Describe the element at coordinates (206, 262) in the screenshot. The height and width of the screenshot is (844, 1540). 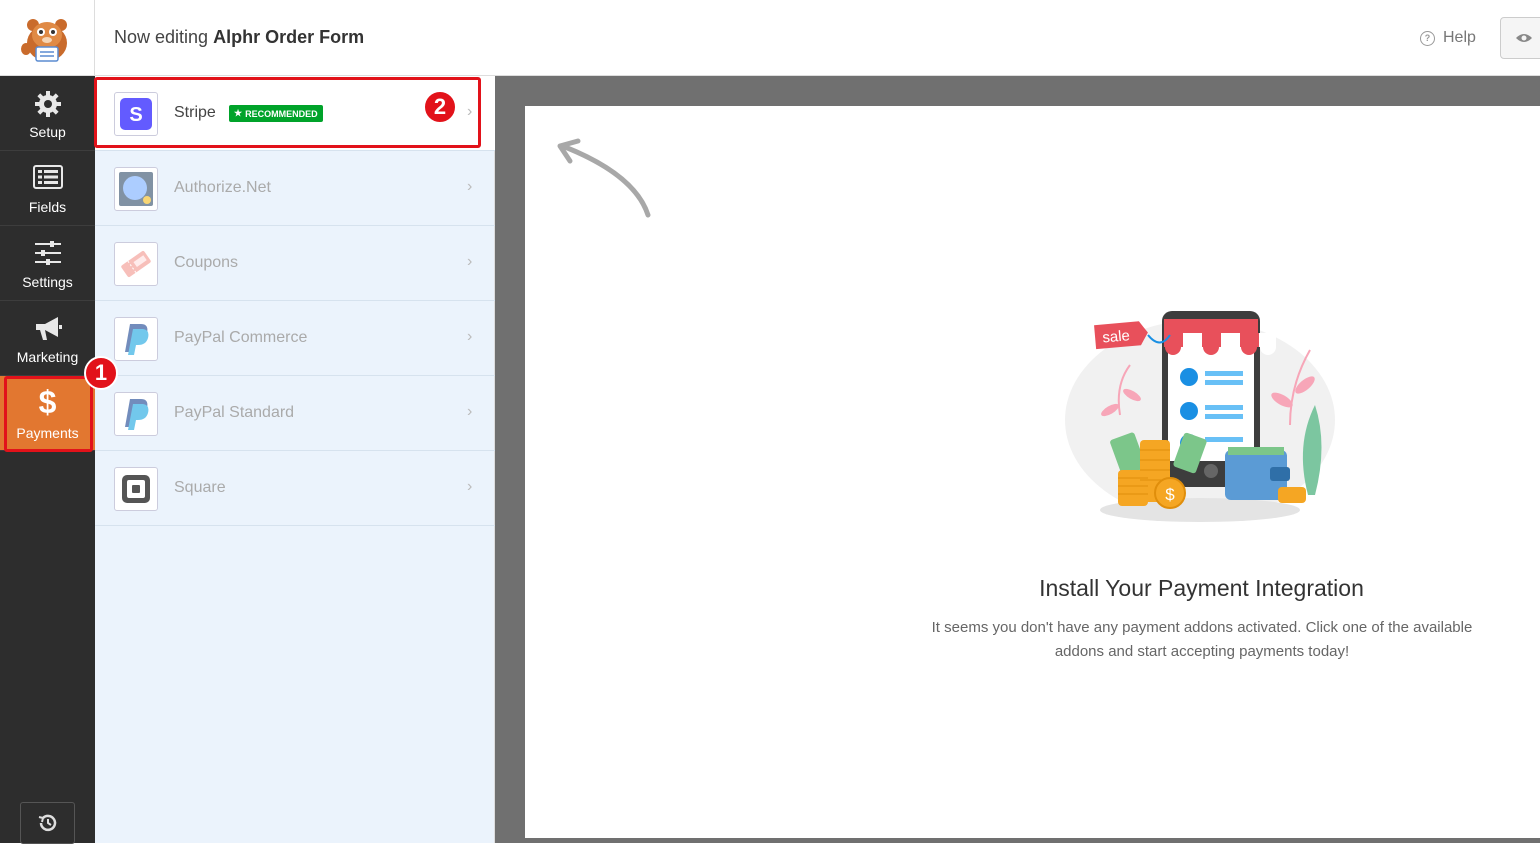
I see `payment-item-label: Coupons` at that location.